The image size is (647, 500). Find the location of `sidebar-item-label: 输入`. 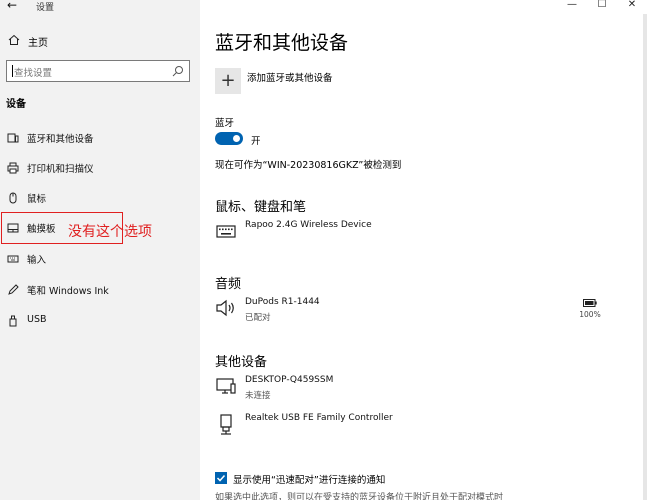

sidebar-item-label: 输入 is located at coordinates (37, 260).